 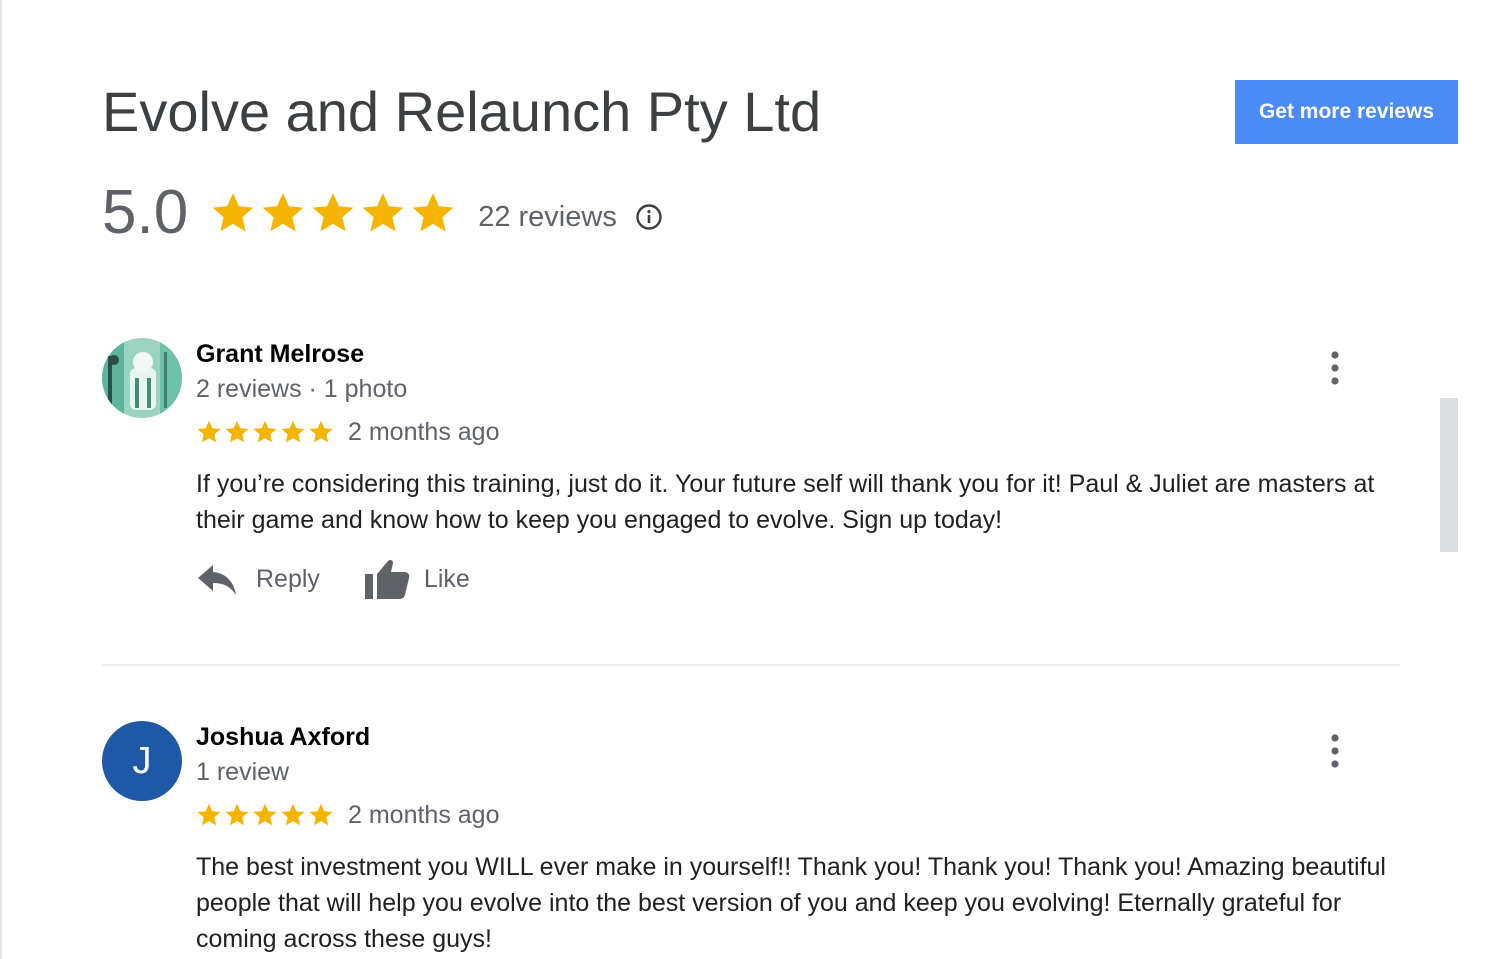 What do you see at coordinates (333, 579) in the screenshot?
I see `review-actions: Reply Like` at bounding box center [333, 579].